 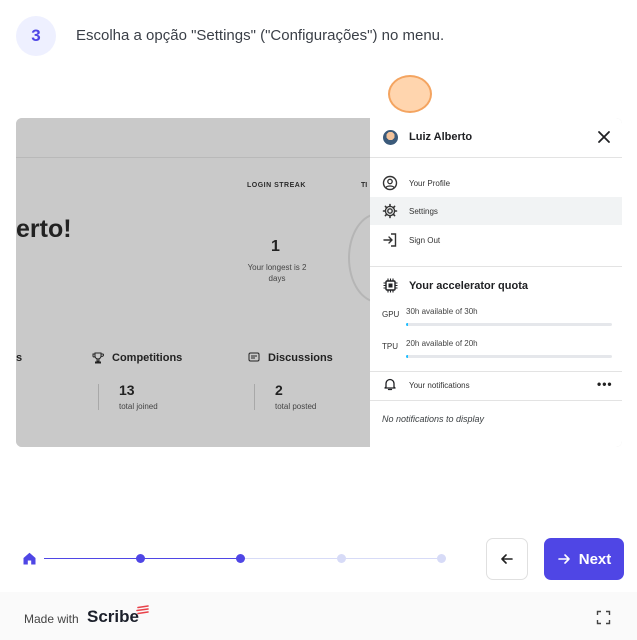 What do you see at coordinates (44, 229) in the screenshot?
I see `greeting-text: erto!` at bounding box center [44, 229].